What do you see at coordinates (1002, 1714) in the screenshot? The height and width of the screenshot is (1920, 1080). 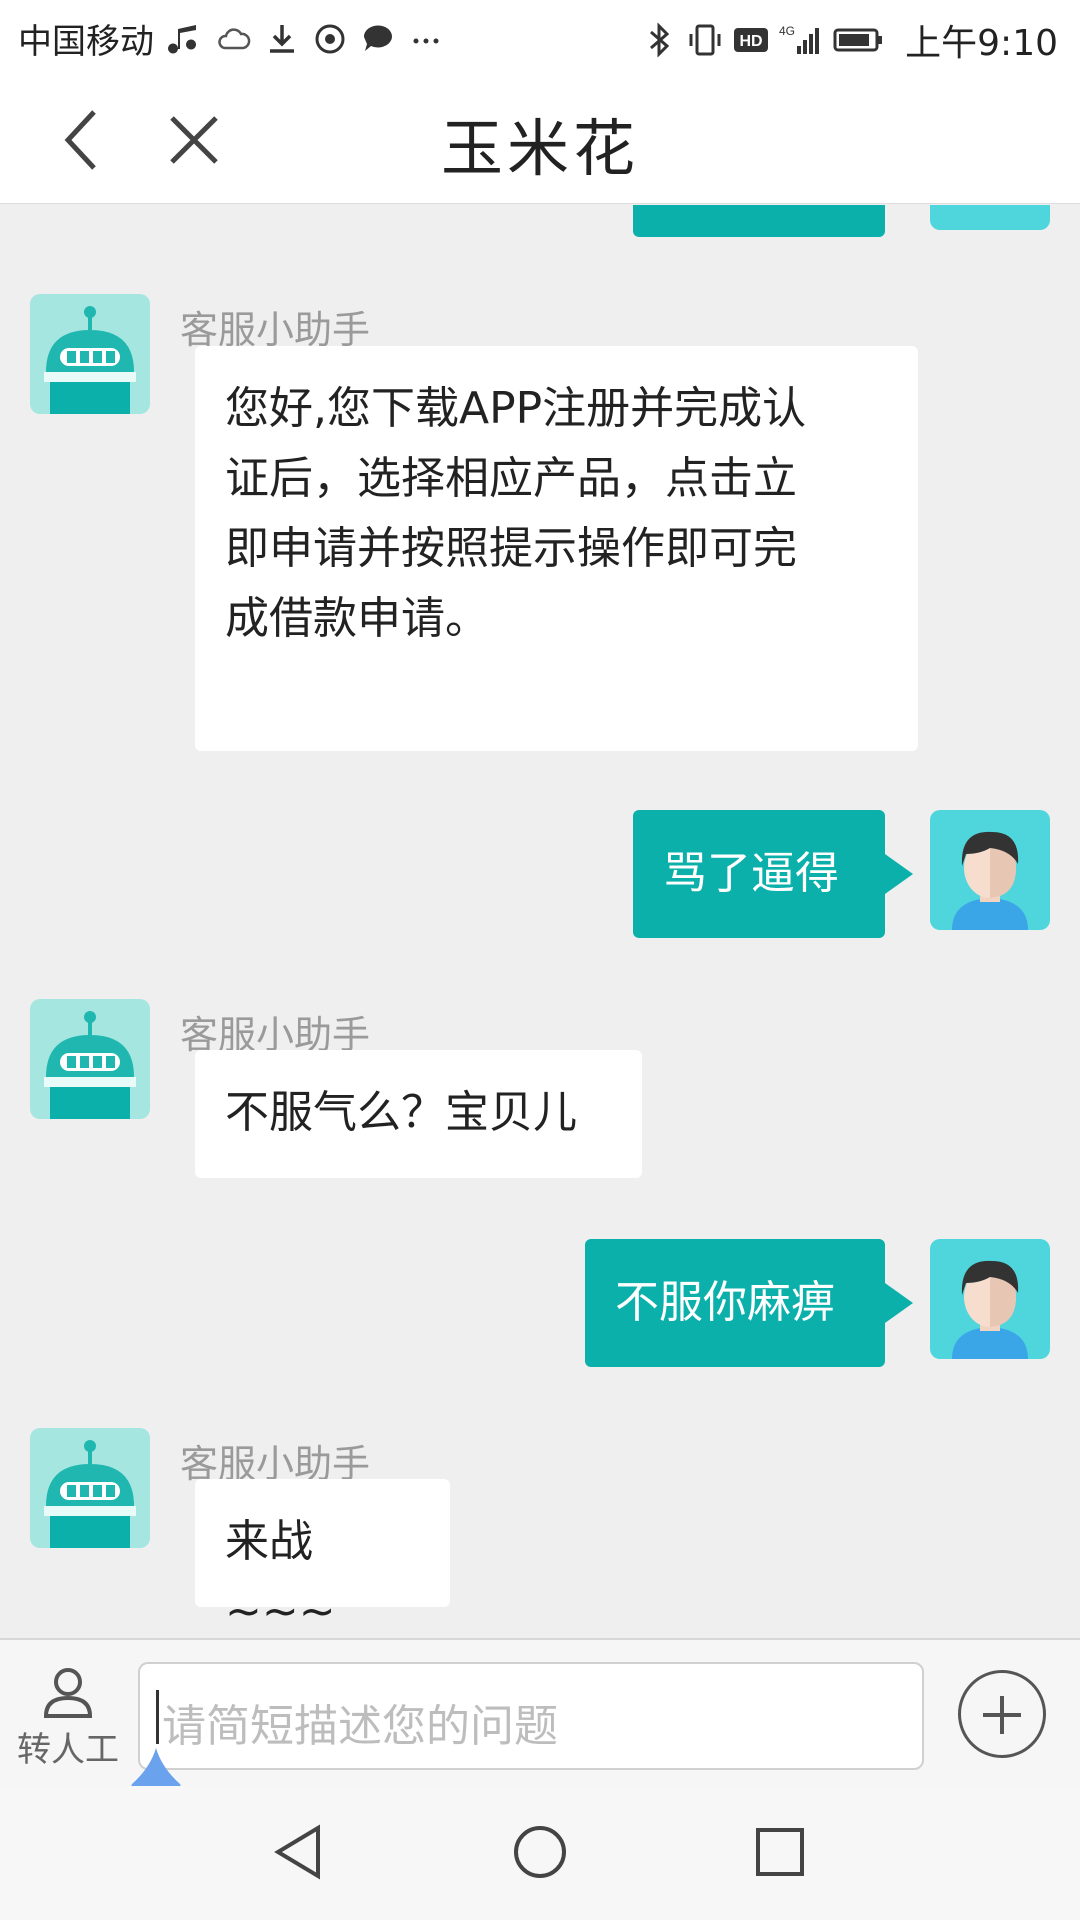 I see `add-attachment-button` at bounding box center [1002, 1714].